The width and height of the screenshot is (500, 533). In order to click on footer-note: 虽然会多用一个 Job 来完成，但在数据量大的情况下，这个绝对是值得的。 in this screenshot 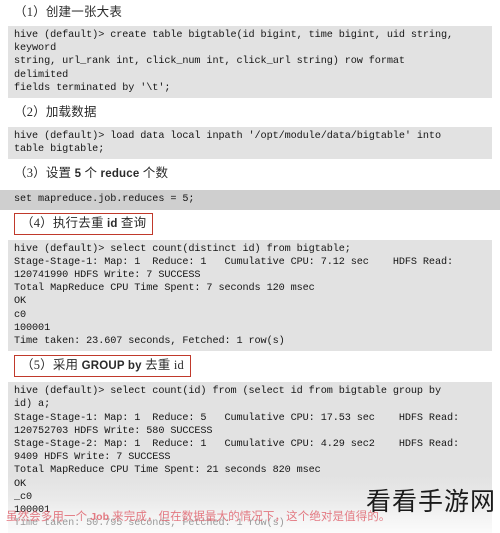, I will do `click(198, 517)`.